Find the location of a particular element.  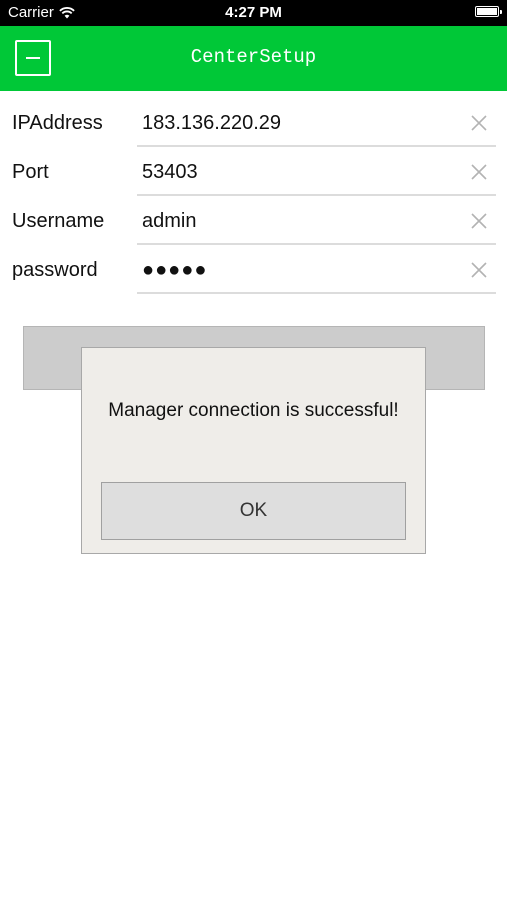

password-input is located at coordinates (302, 270).